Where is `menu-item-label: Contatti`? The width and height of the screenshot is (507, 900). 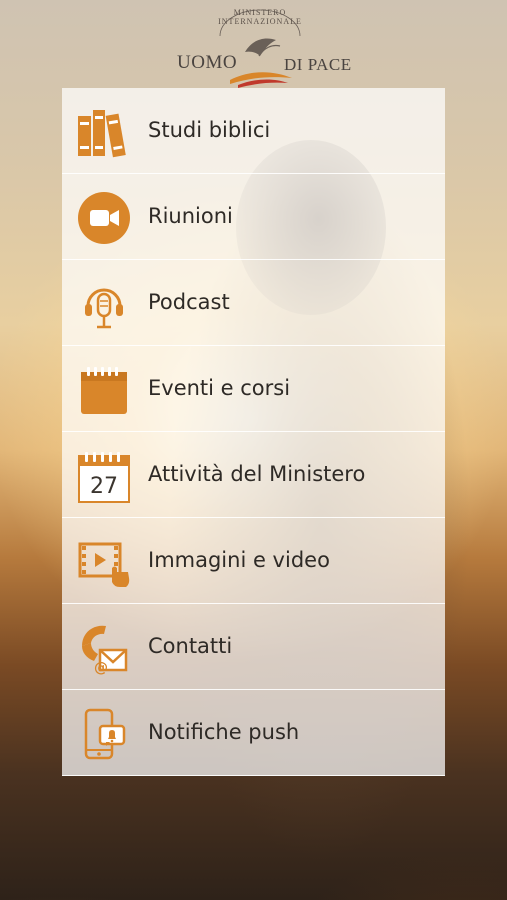 menu-item-label: Contatti is located at coordinates (190, 646).